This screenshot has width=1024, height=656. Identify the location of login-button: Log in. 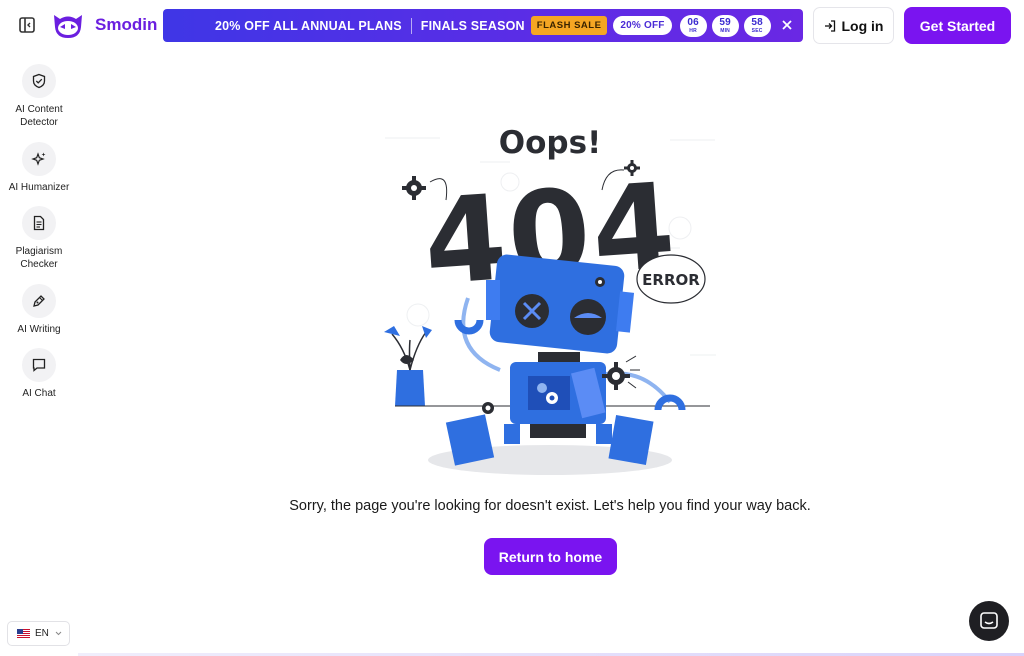
(853, 25).